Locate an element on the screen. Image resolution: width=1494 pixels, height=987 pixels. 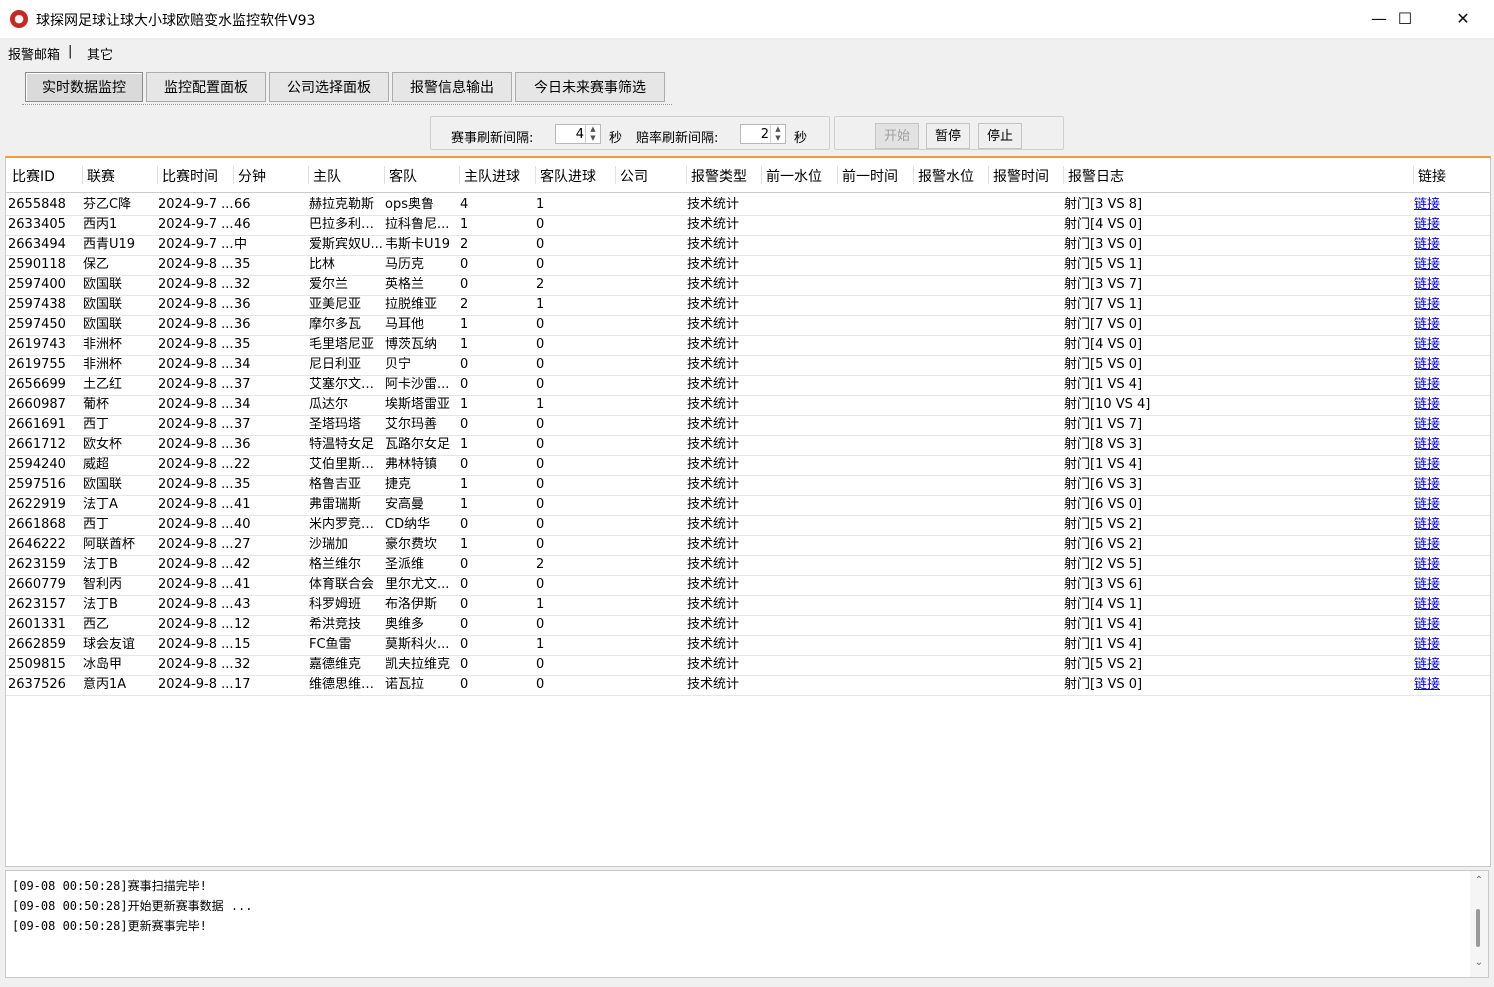
pause-button: 暂停 is located at coordinates (948, 136).